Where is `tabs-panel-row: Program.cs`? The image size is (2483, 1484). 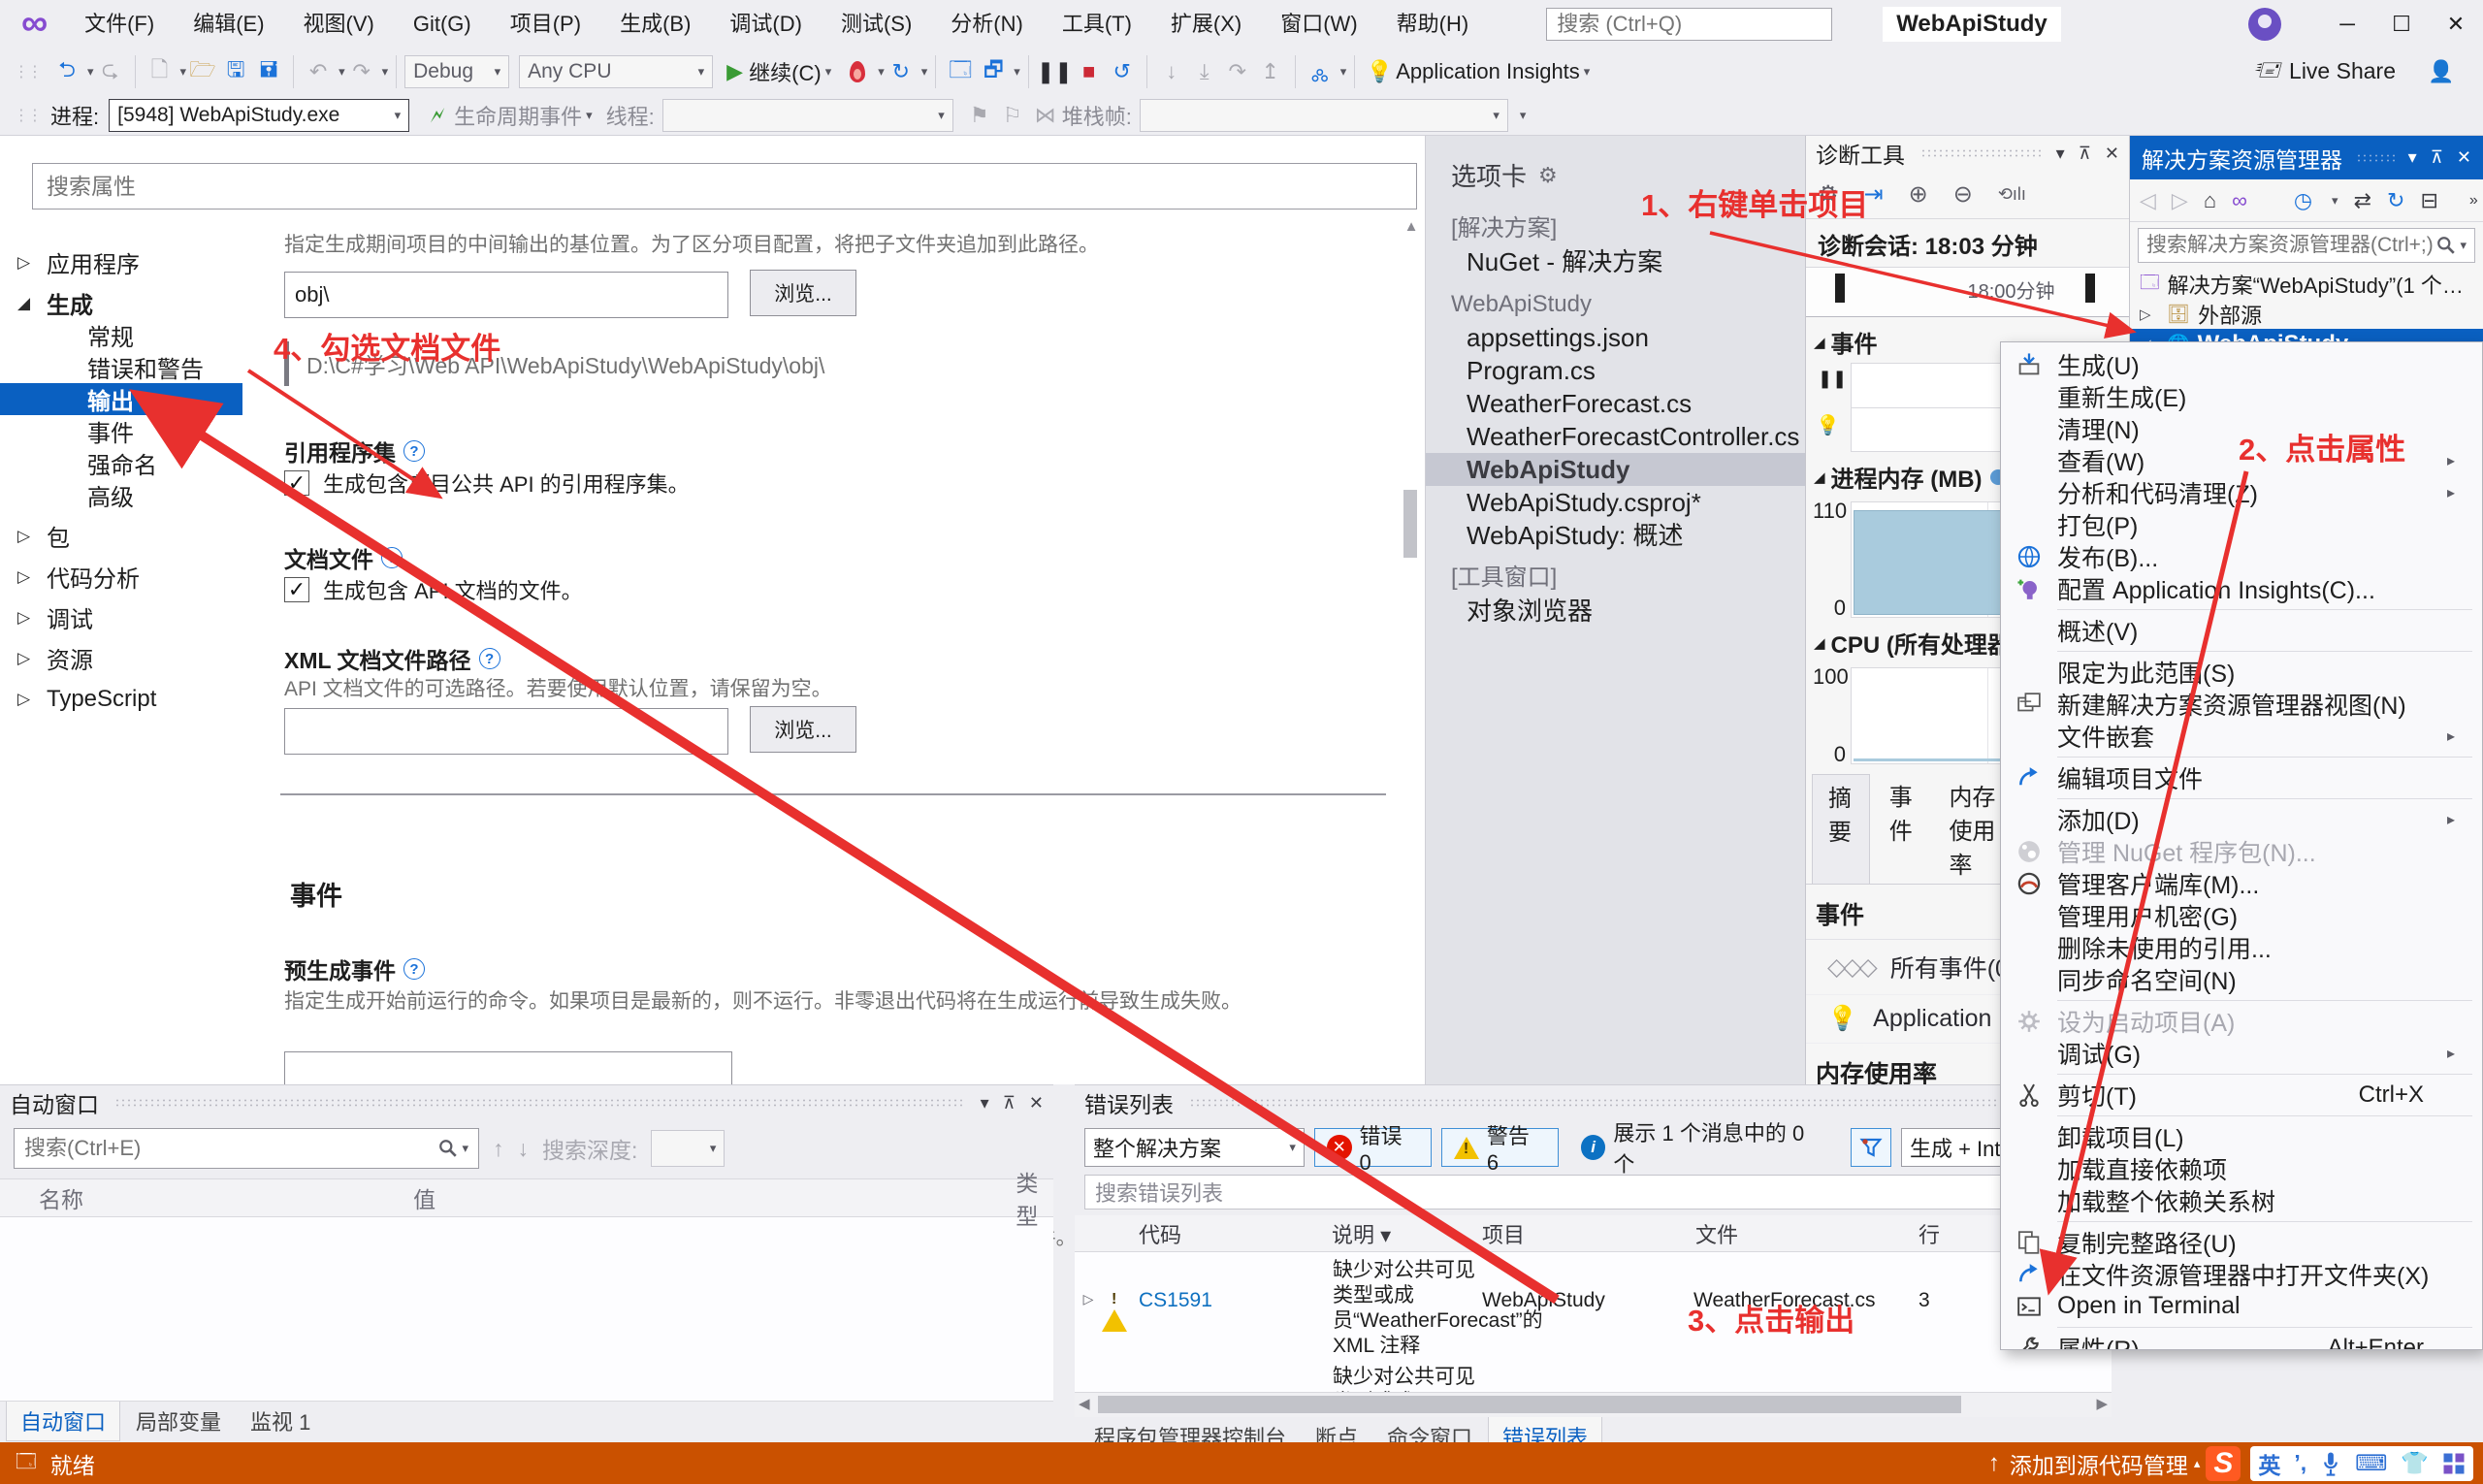 tabs-panel-row: Program.cs is located at coordinates (1616, 370).